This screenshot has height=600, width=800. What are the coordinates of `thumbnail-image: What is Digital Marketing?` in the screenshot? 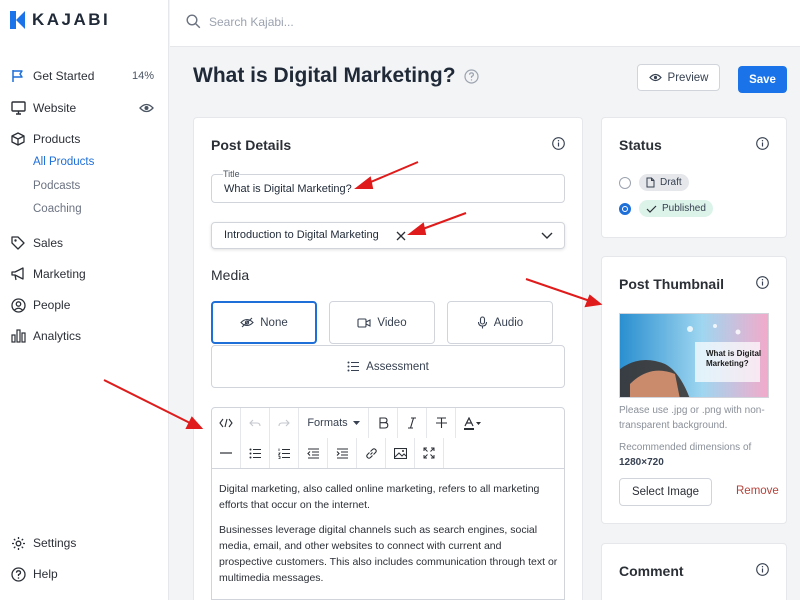 It's located at (694, 355).